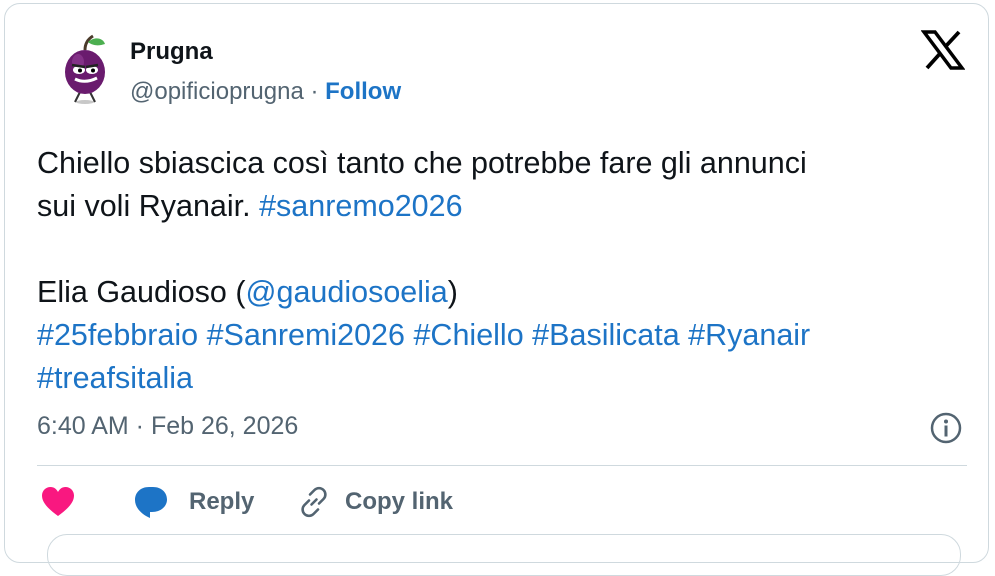 This screenshot has height=576, width=995. Describe the element at coordinates (606, 335) in the screenshot. I see `hashtag-basilicata: #Basilicata` at that location.